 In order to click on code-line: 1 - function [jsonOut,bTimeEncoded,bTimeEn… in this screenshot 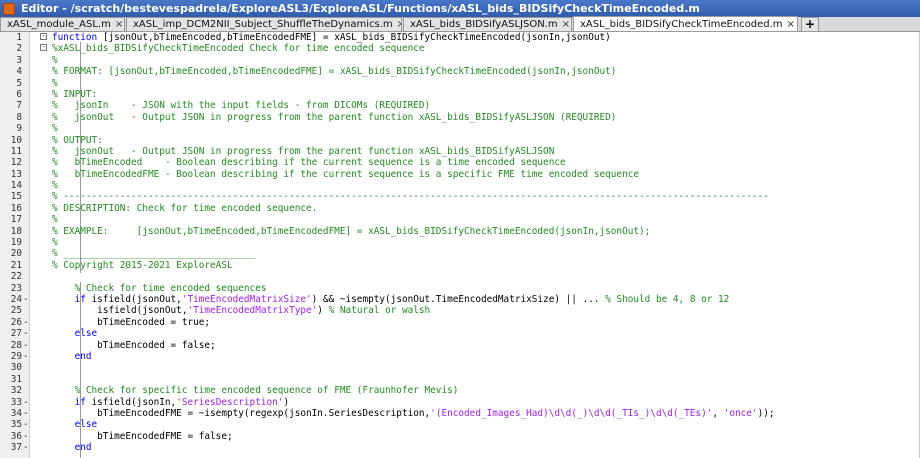, I will do `click(460, 37)`.